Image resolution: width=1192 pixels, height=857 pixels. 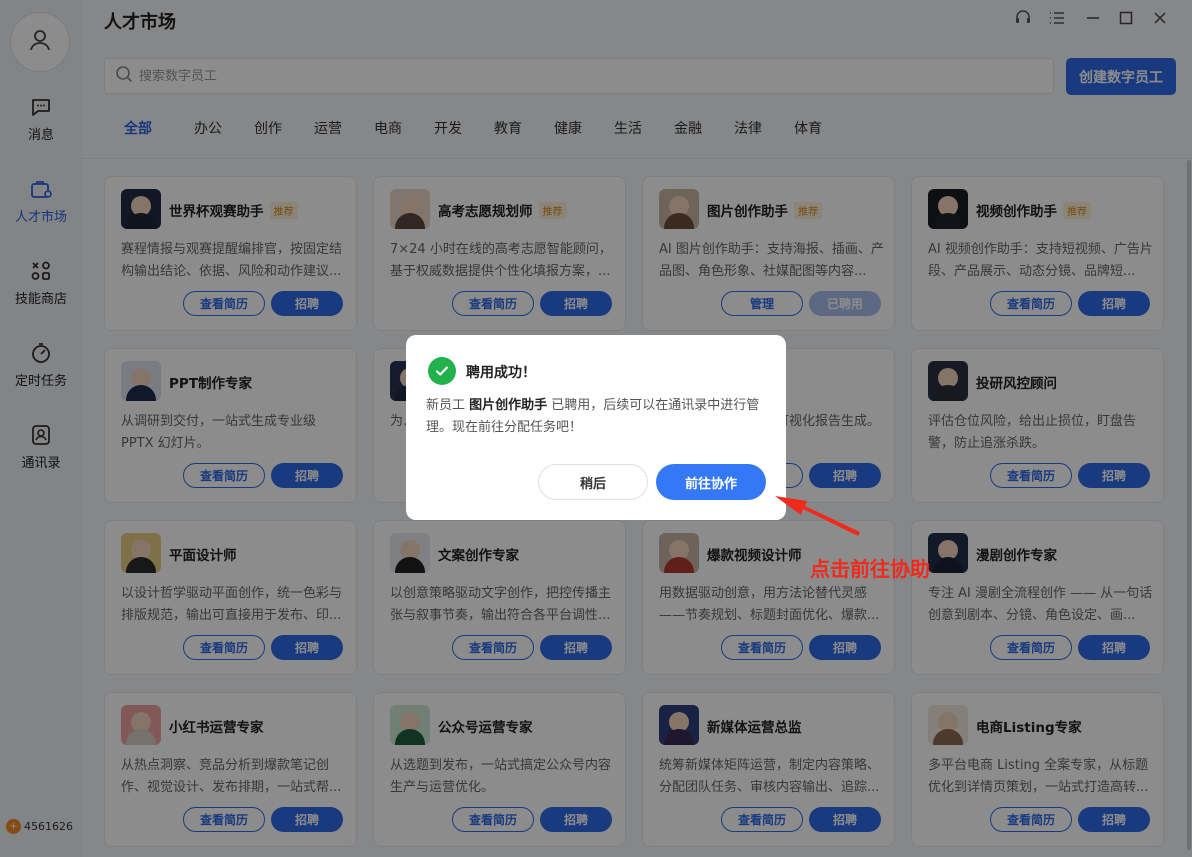 What do you see at coordinates (593, 482) in the screenshot?
I see `later-button: 稍后` at bounding box center [593, 482].